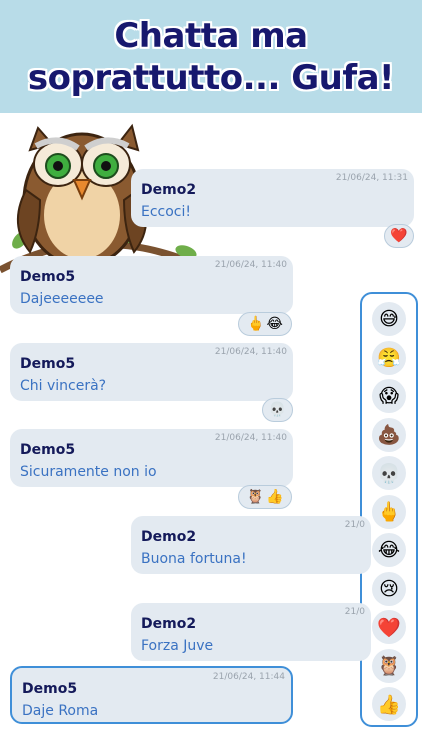  Describe the element at coordinates (389, 357) in the screenshot. I see `reaction-option: 😤` at that location.